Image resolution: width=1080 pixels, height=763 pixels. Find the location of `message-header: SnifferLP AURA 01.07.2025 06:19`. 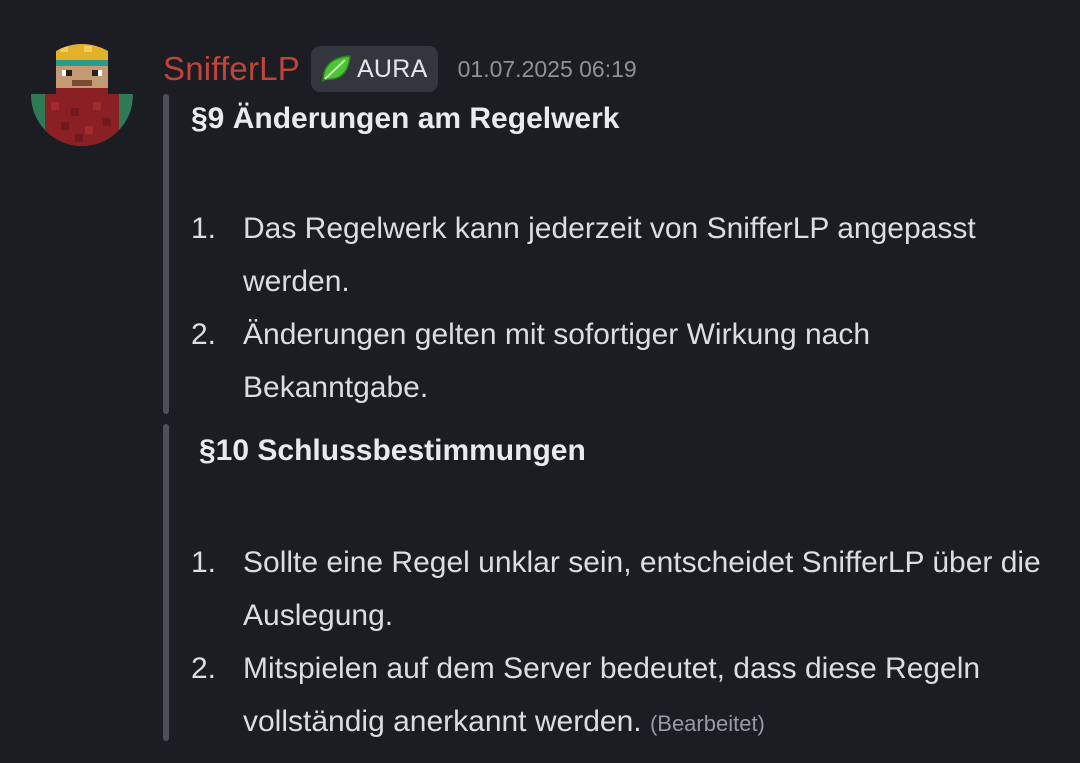

message-header: SnifferLP AURA 01.07.2025 06:19 is located at coordinates (400, 69).